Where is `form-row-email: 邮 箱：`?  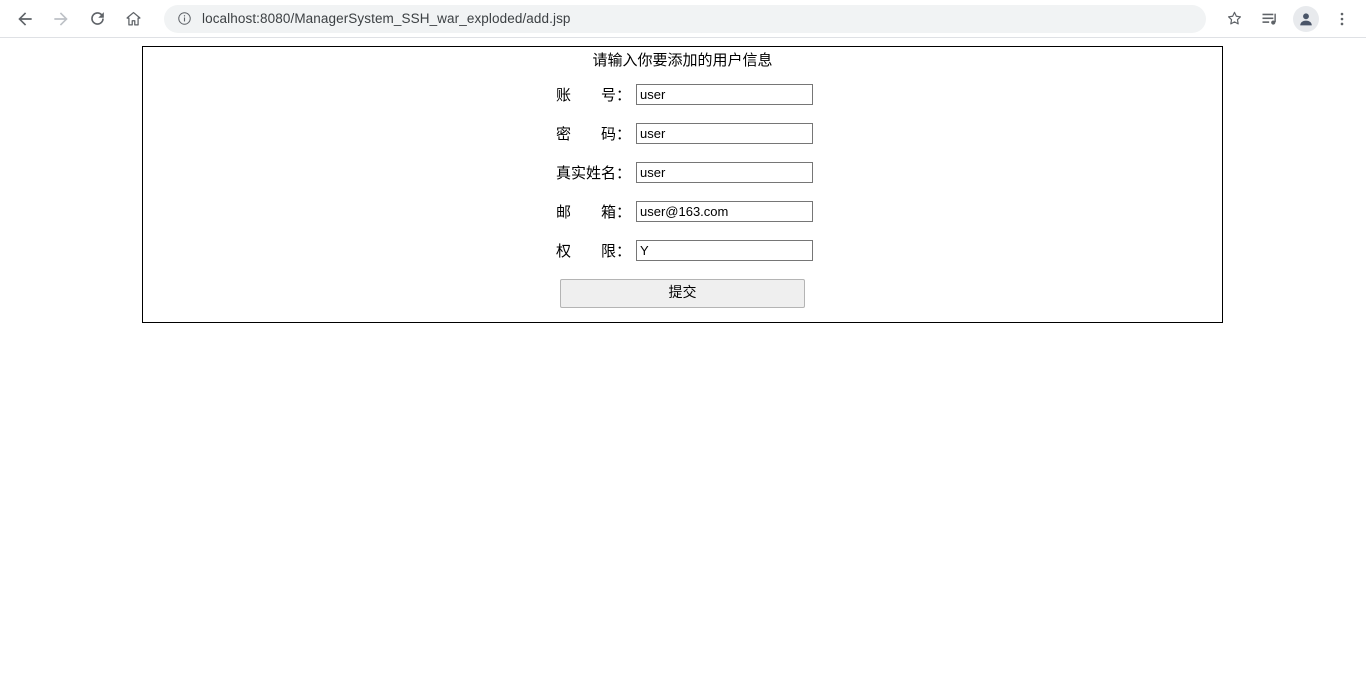 form-row-email: 邮 箱： is located at coordinates (682, 211).